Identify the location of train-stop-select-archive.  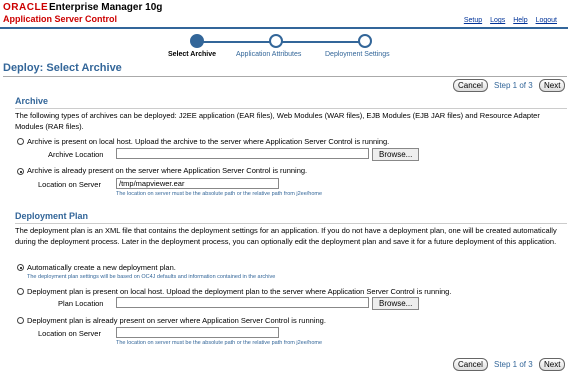
(197, 41).